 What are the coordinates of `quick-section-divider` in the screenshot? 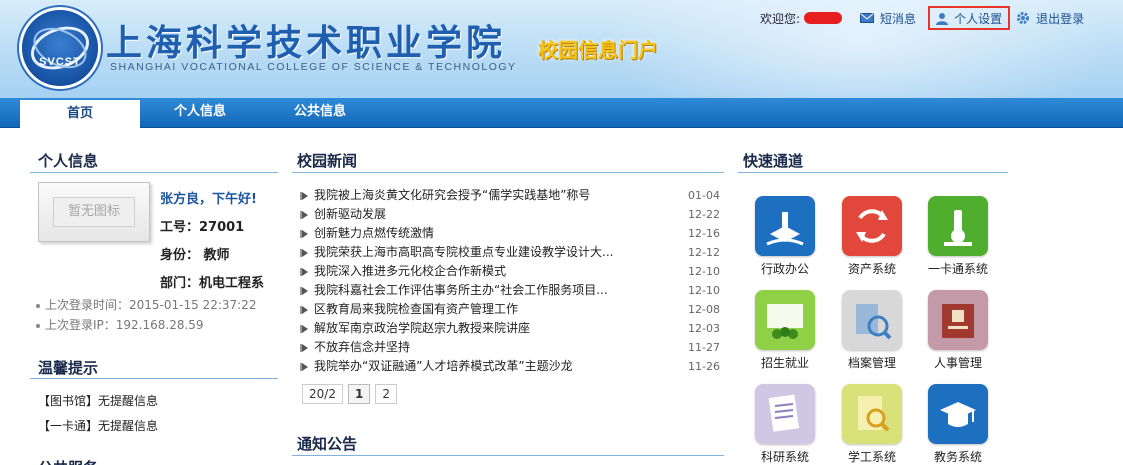 It's located at (873, 172).